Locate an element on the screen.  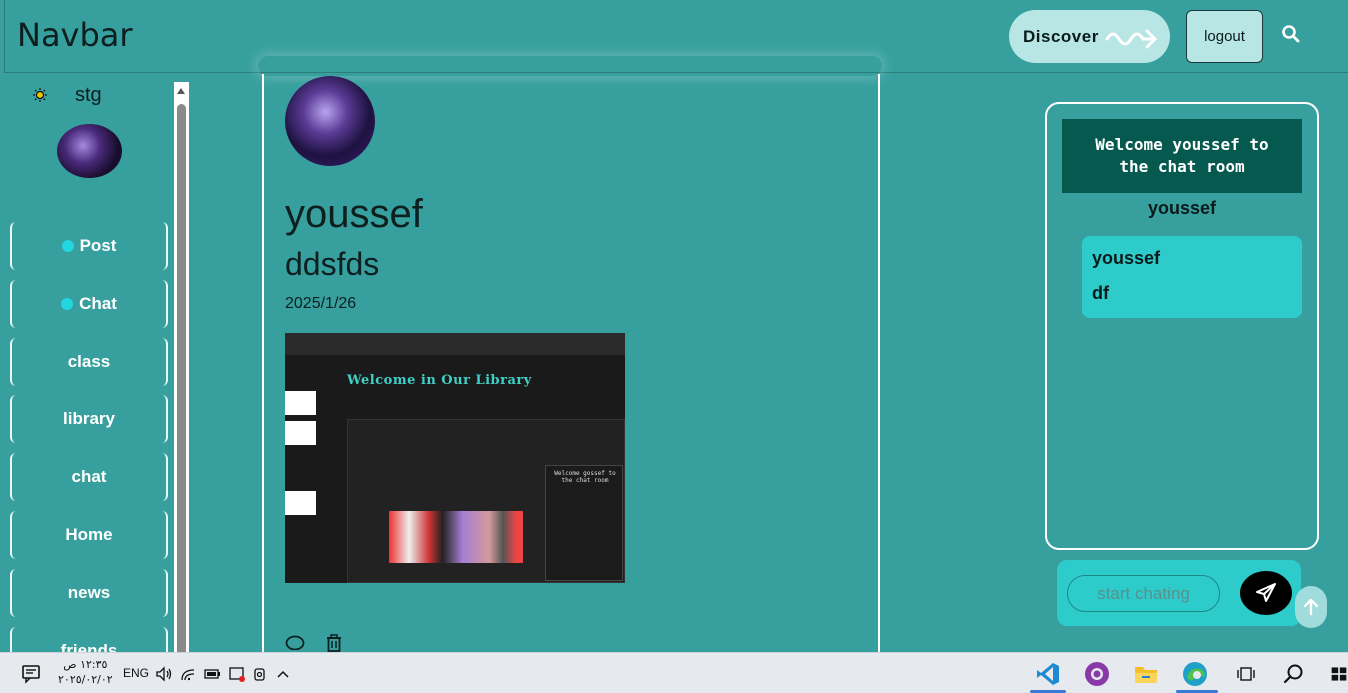
chat-welcome-banner: Welcome youssef to the chat room is located at coordinates (1182, 156).